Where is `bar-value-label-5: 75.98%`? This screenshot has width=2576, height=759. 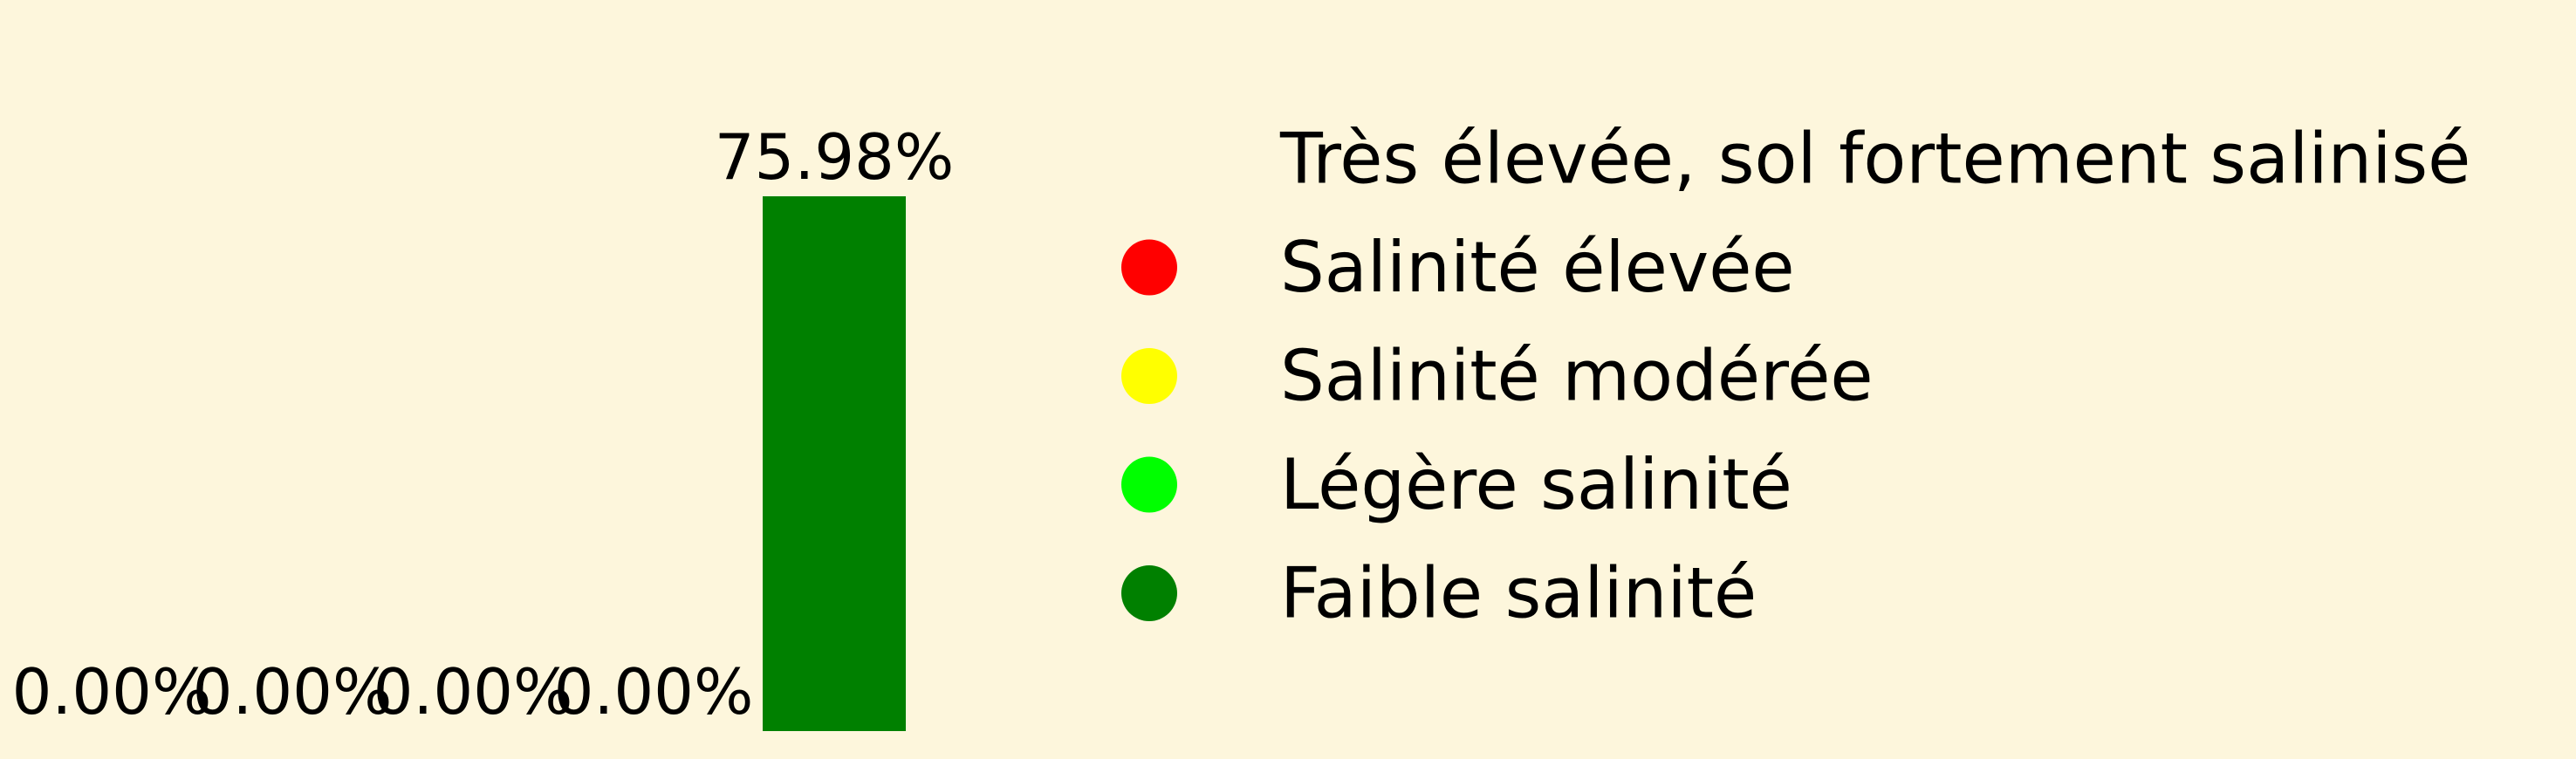
bar-value-label-5: 75.98% is located at coordinates (835, 157).